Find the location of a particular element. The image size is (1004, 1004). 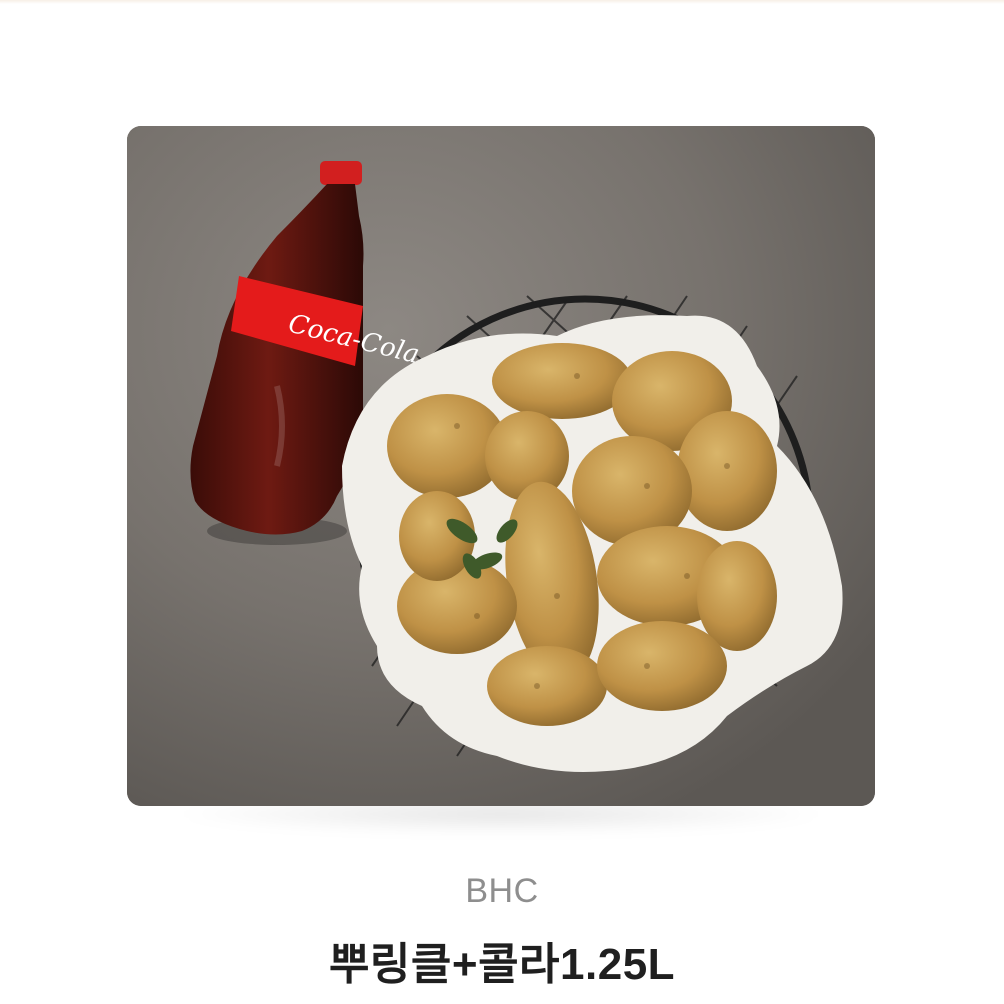

product-title: 뿌링클+콜라1.25L is located at coordinates (502, 964).